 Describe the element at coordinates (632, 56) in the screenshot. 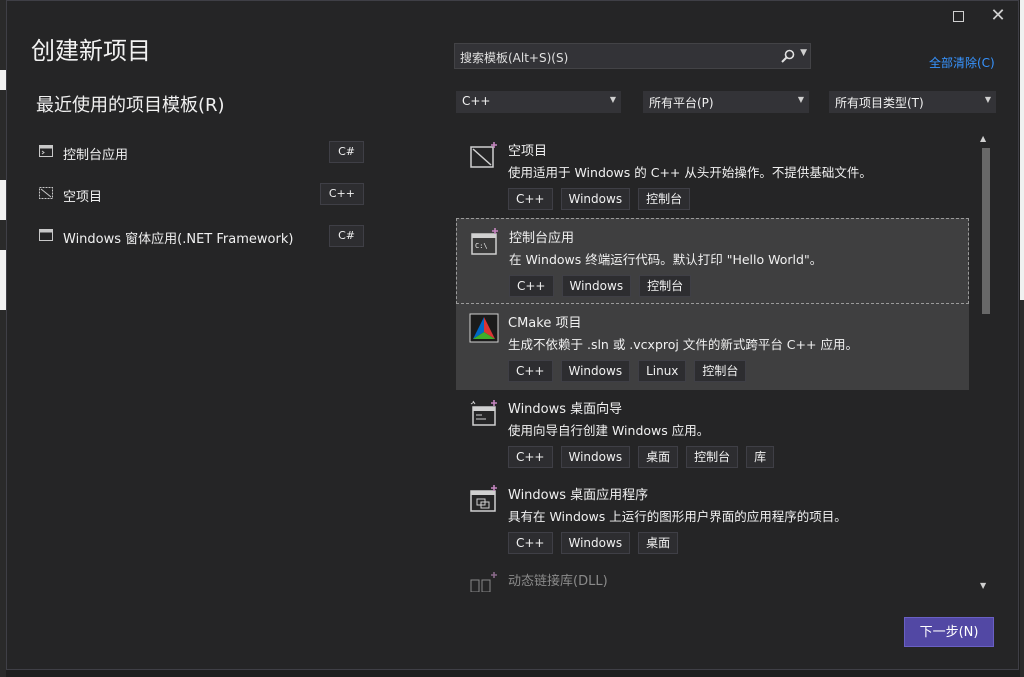

I see `search-input: 搜索模板(Alt+S)(S) ▼` at that location.